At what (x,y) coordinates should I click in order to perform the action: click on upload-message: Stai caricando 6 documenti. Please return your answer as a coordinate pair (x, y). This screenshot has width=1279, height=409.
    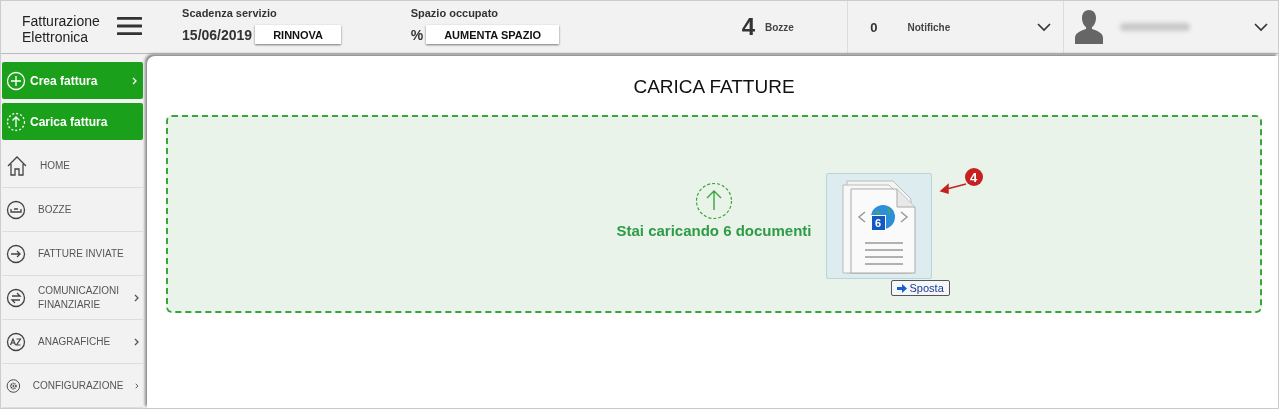
    Looking at the image, I should click on (714, 230).